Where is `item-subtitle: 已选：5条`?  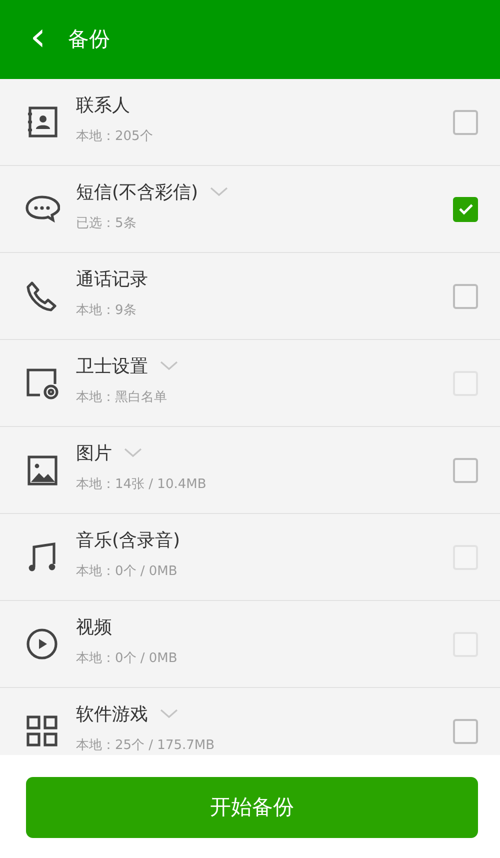 item-subtitle: 已选：5条 is located at coordinates (107, 223).